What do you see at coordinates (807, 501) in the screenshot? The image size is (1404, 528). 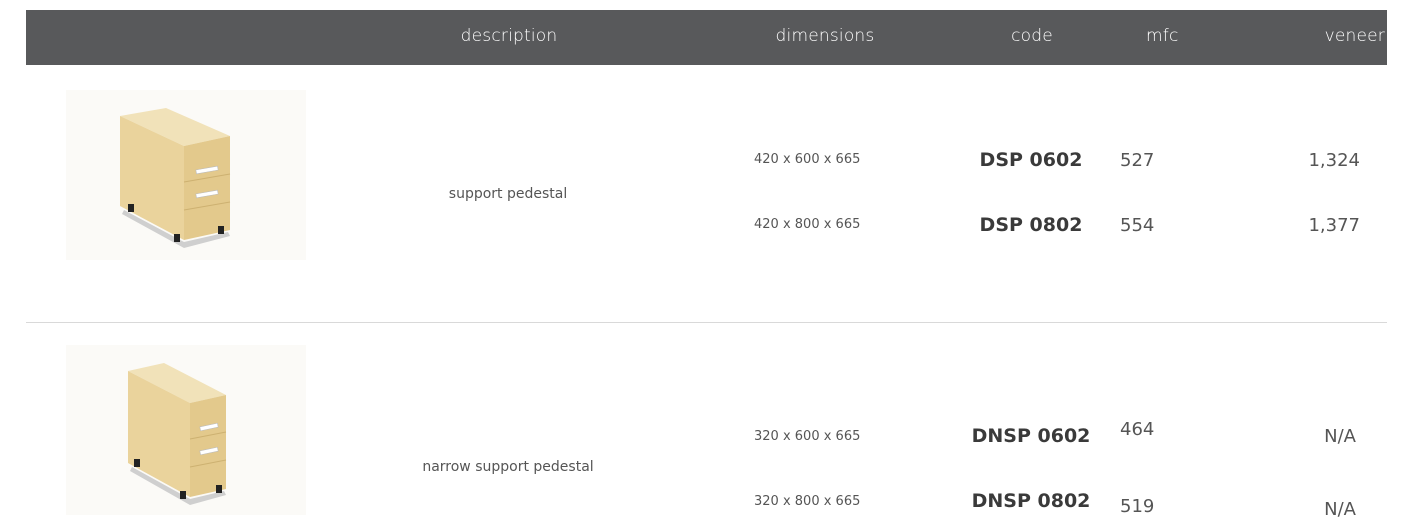 I see `dimensions-cell: 320 x 800 x 665` at bounding box center [807, 501].